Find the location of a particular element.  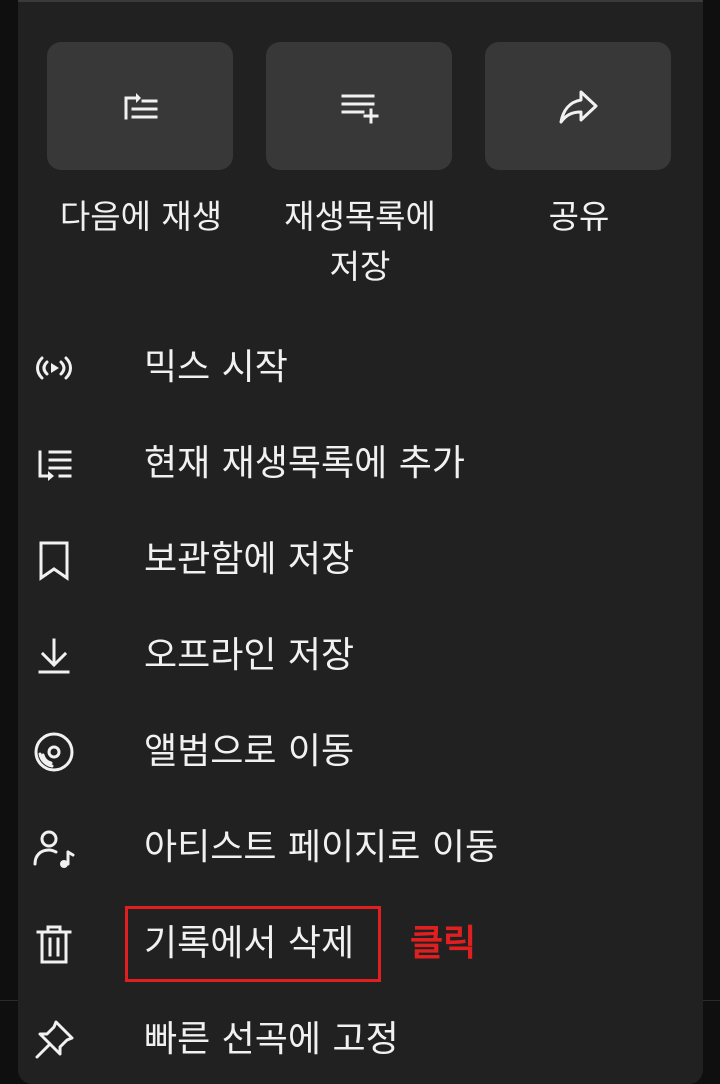

trash-icon is located at coordinates (54, 944).